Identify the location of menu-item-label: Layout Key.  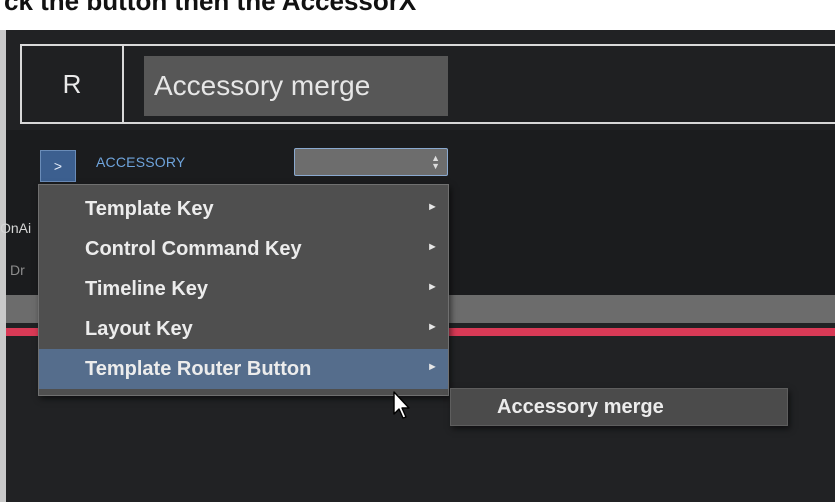
(139, 329).